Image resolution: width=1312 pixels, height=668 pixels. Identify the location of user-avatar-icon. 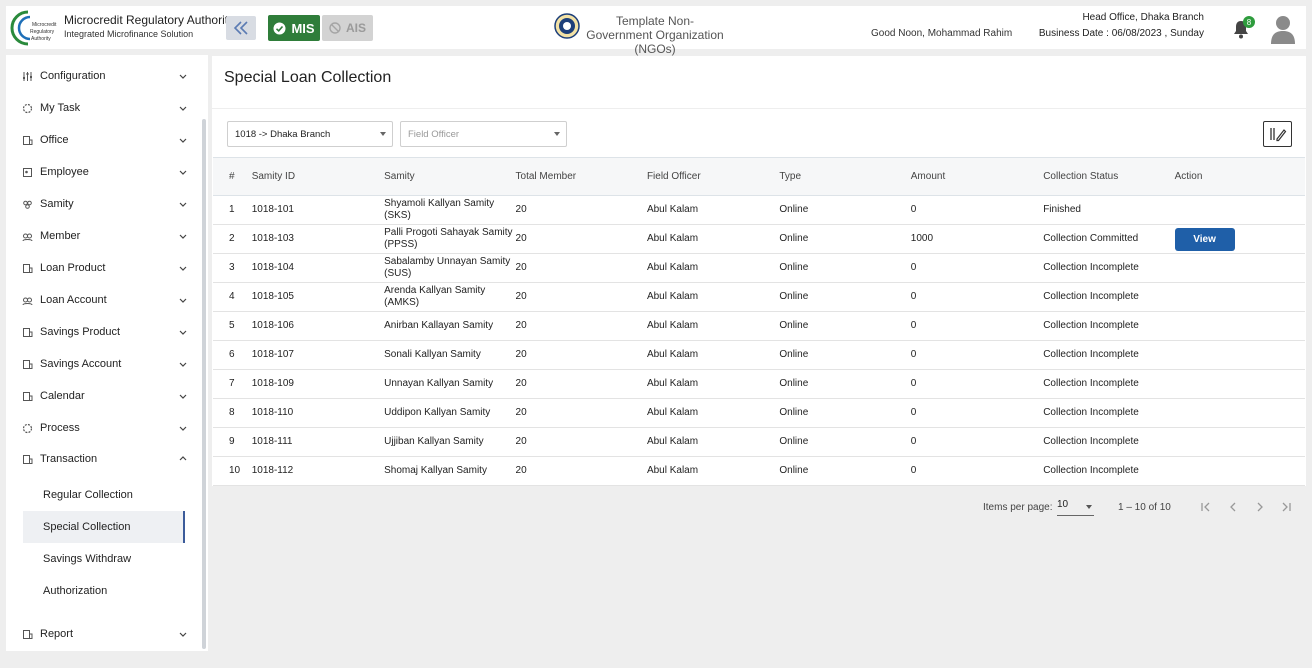
(1283, 29).